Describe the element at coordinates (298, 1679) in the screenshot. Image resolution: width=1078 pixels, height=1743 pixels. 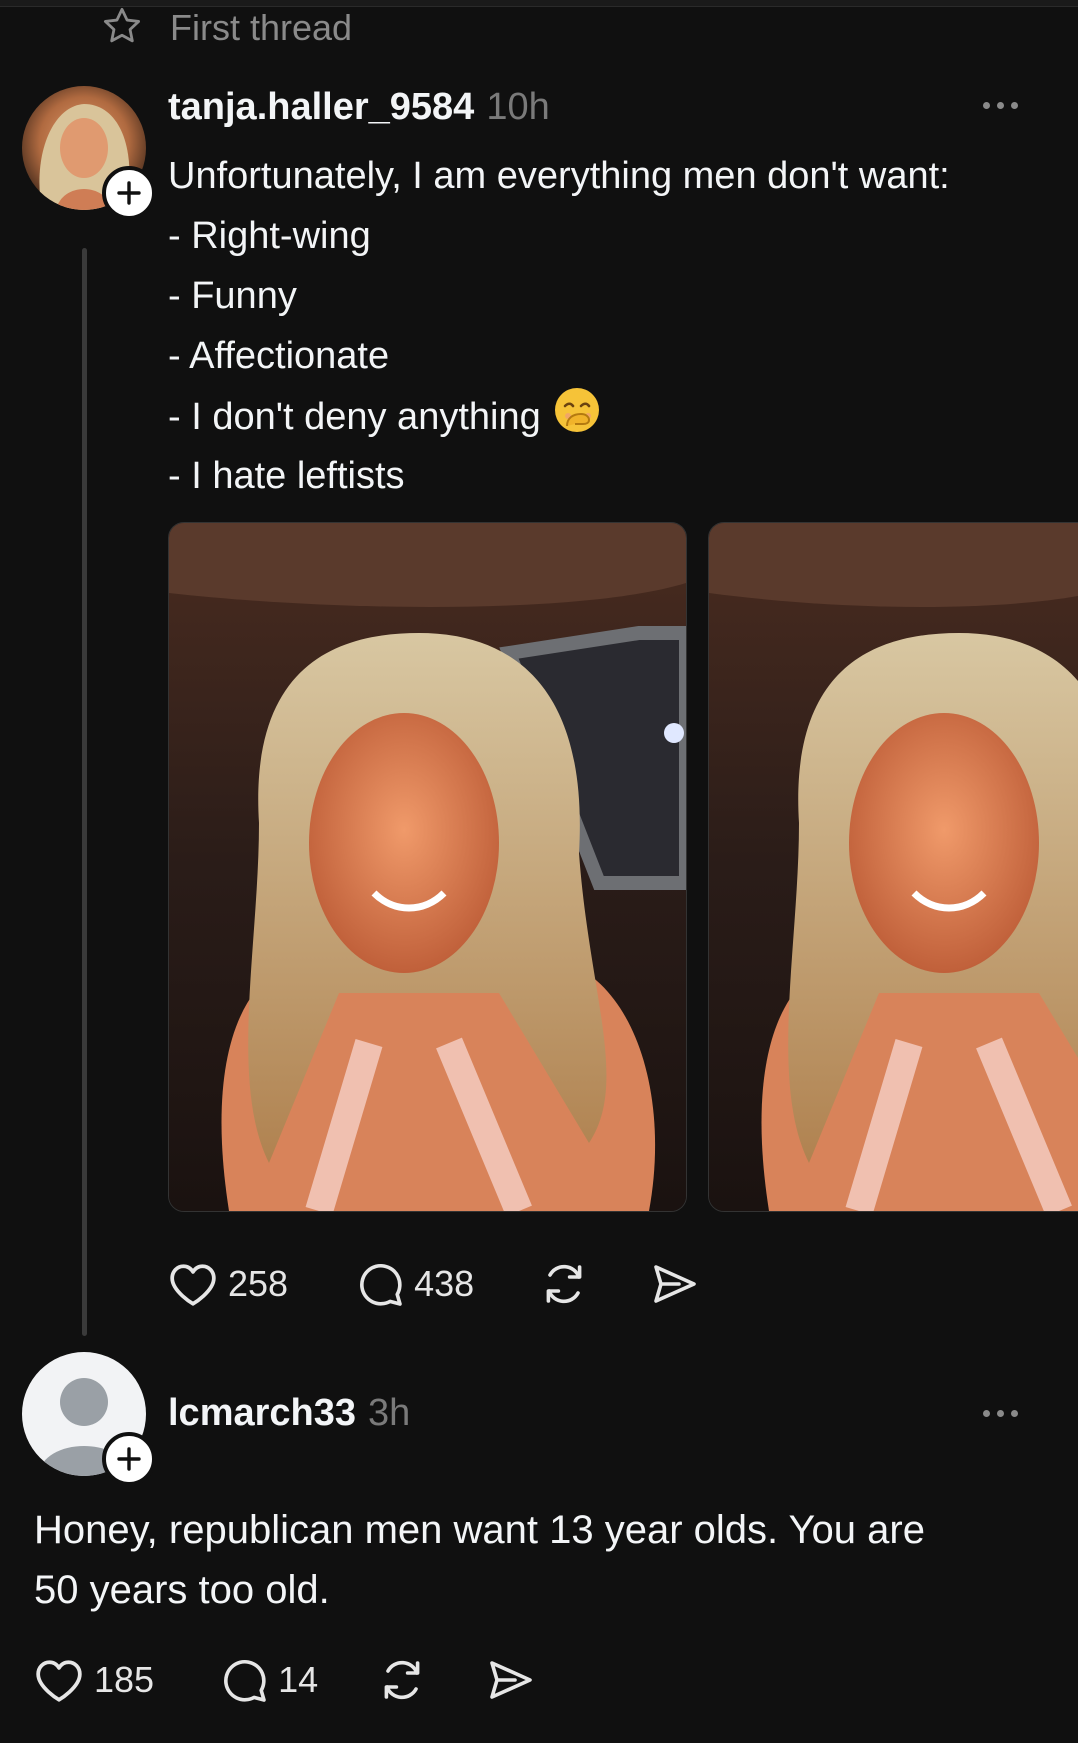
I see `reply-reply-count: 14` at that location.